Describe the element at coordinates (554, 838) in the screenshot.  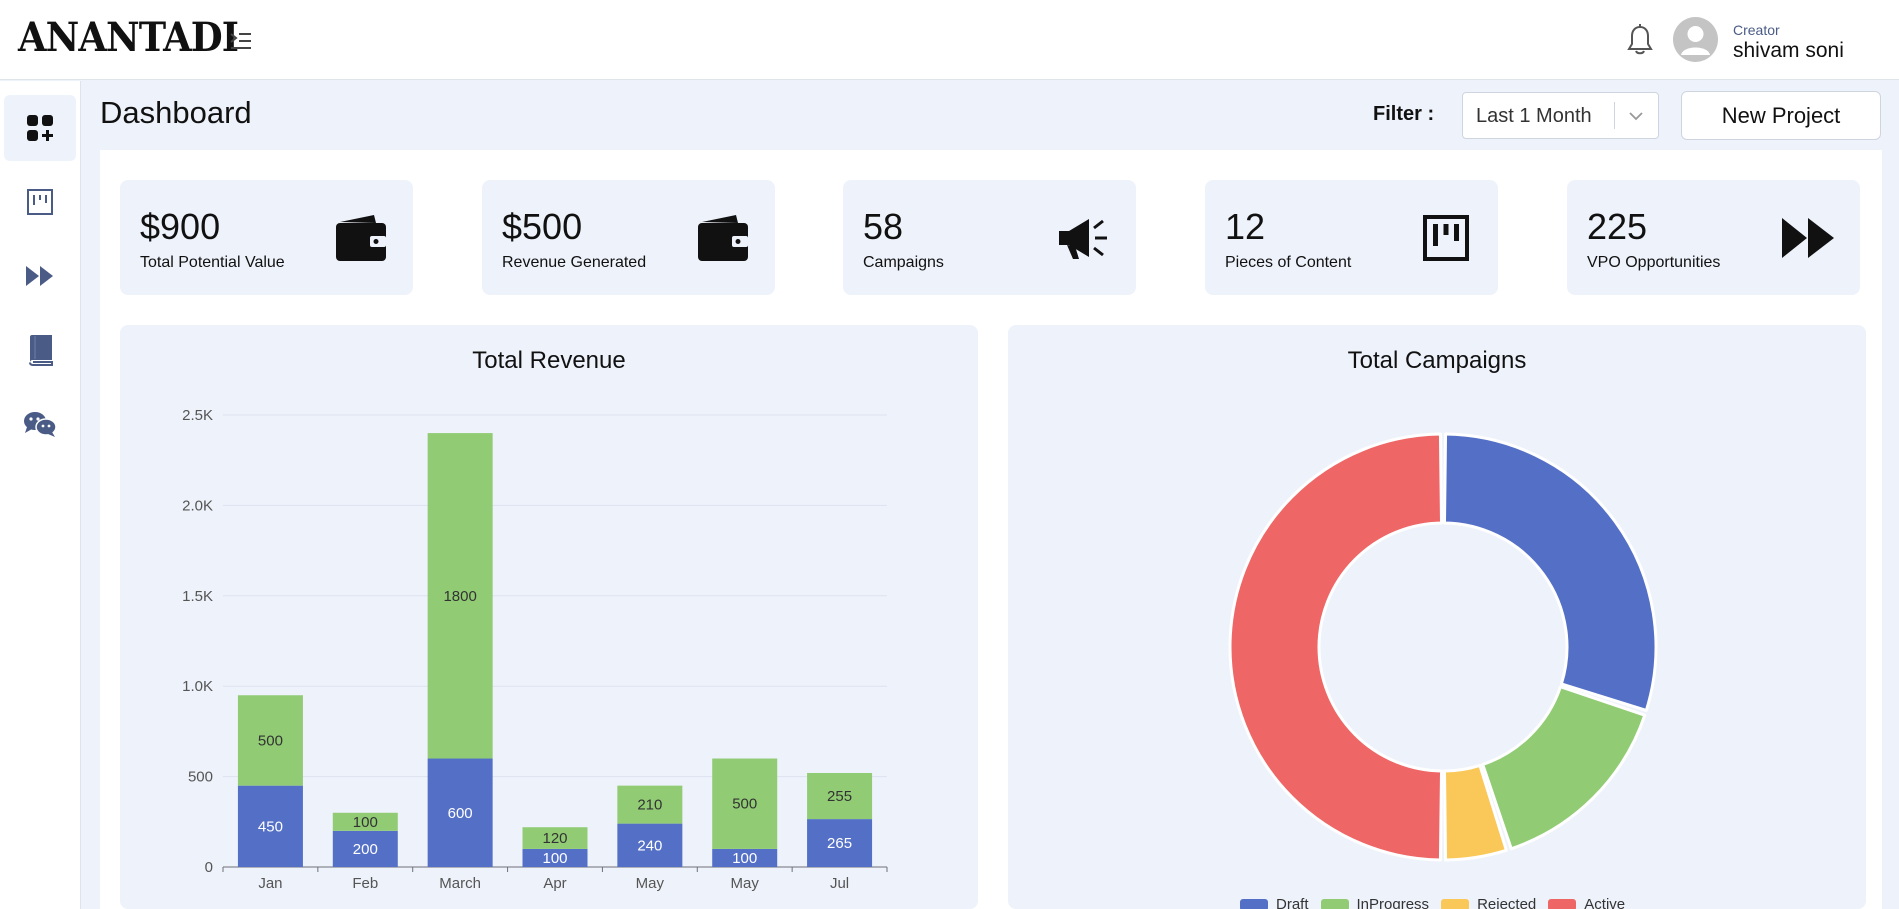
I see `data-label: 120` at that location.